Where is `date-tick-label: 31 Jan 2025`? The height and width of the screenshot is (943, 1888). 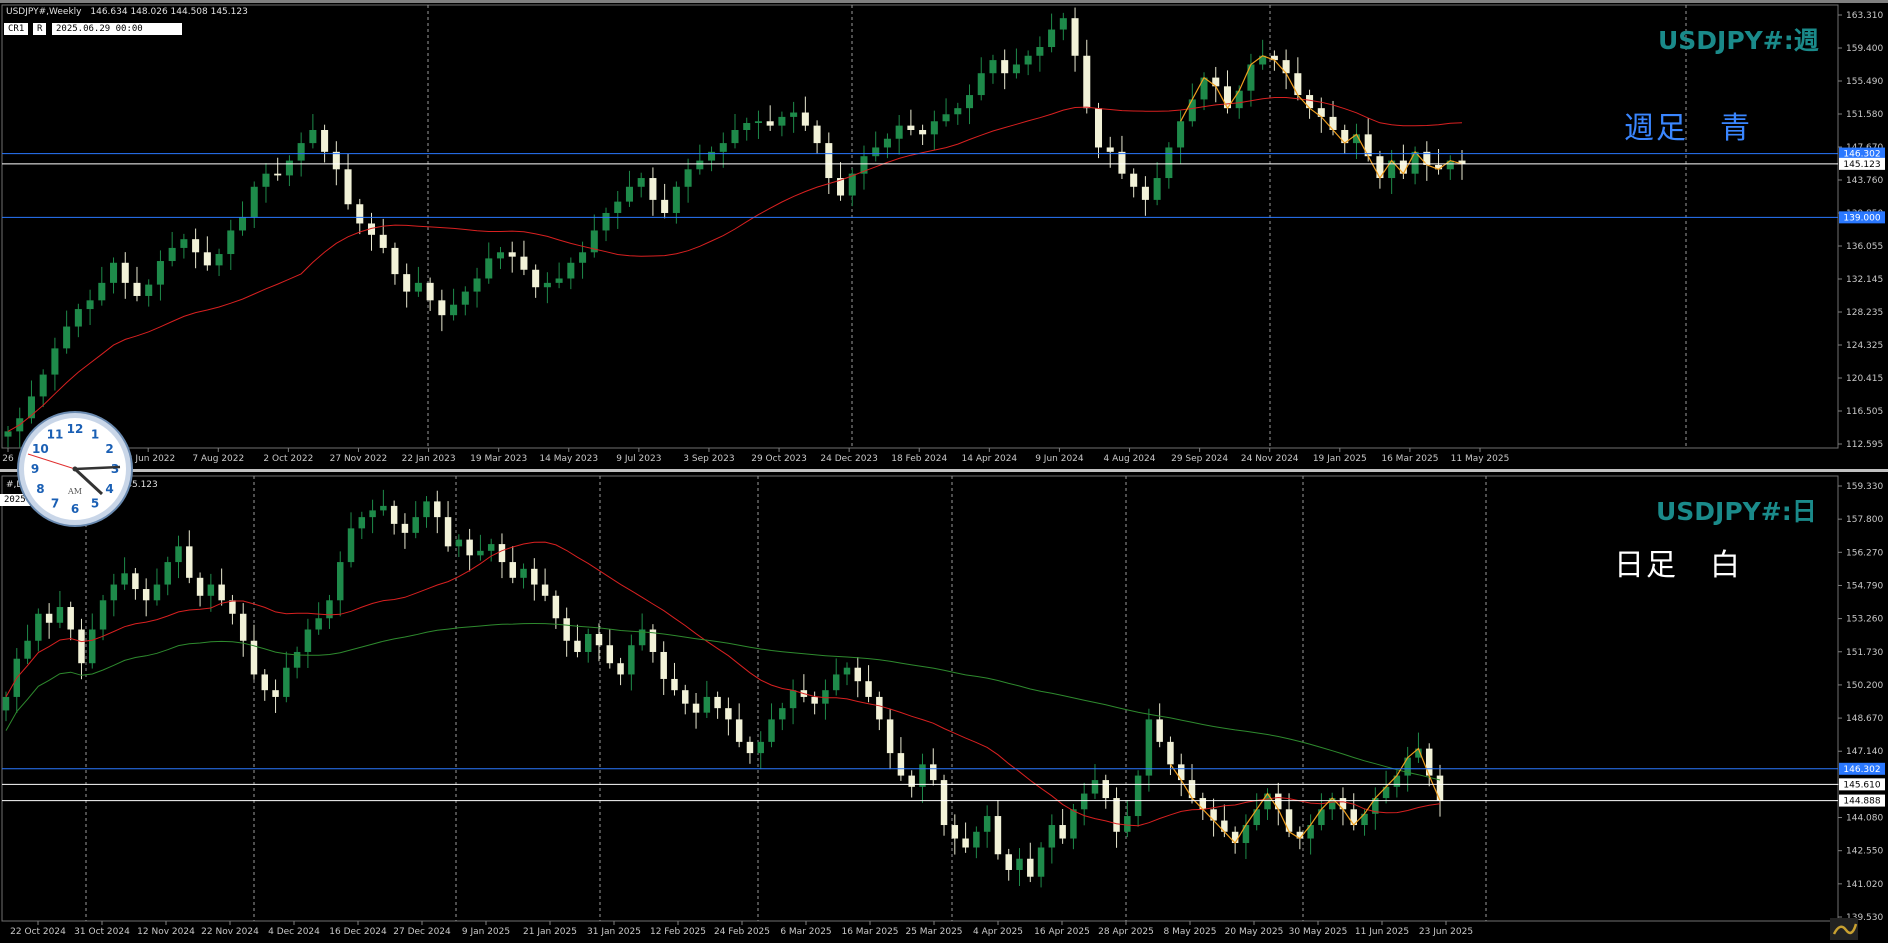
date-tick-label: 31 Jan 2025 is located at coordinates (614, 932).